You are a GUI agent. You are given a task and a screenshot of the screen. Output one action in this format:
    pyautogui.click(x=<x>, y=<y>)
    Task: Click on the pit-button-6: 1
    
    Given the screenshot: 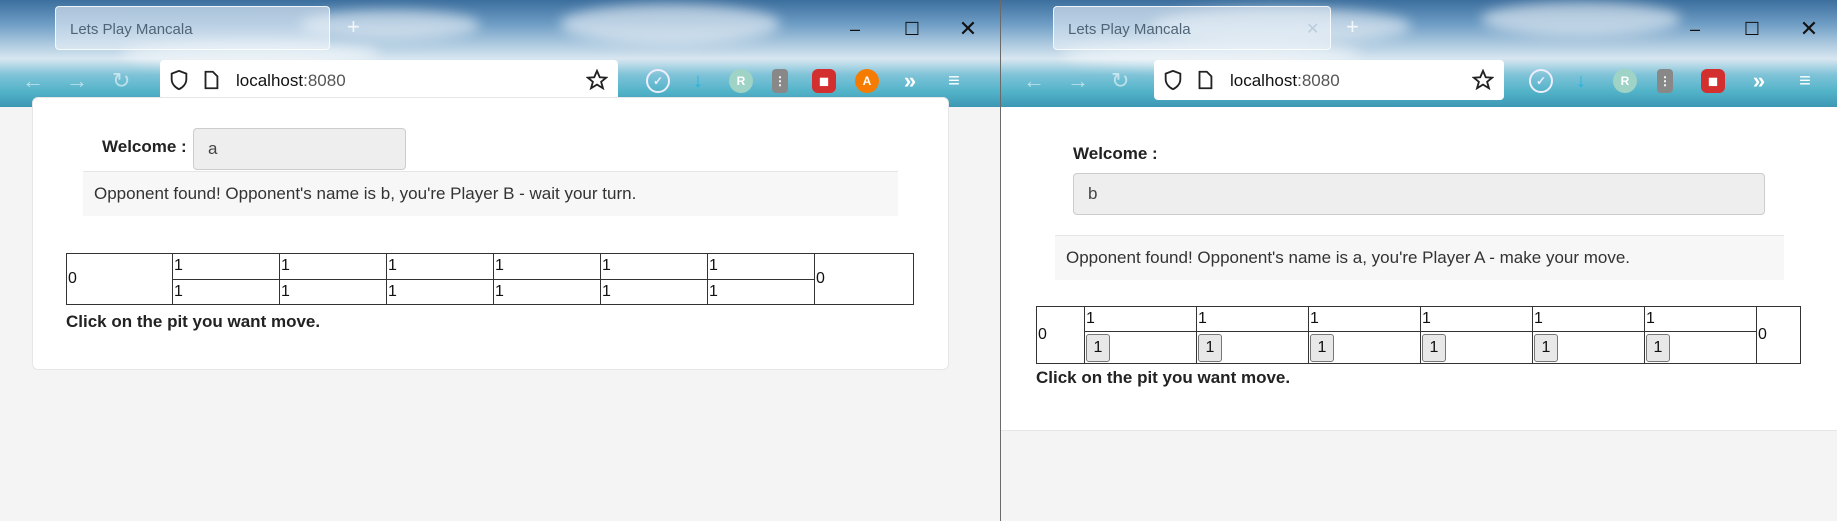 What is the action you would take?
    pyautogui.click(x=1658, y=347)
    